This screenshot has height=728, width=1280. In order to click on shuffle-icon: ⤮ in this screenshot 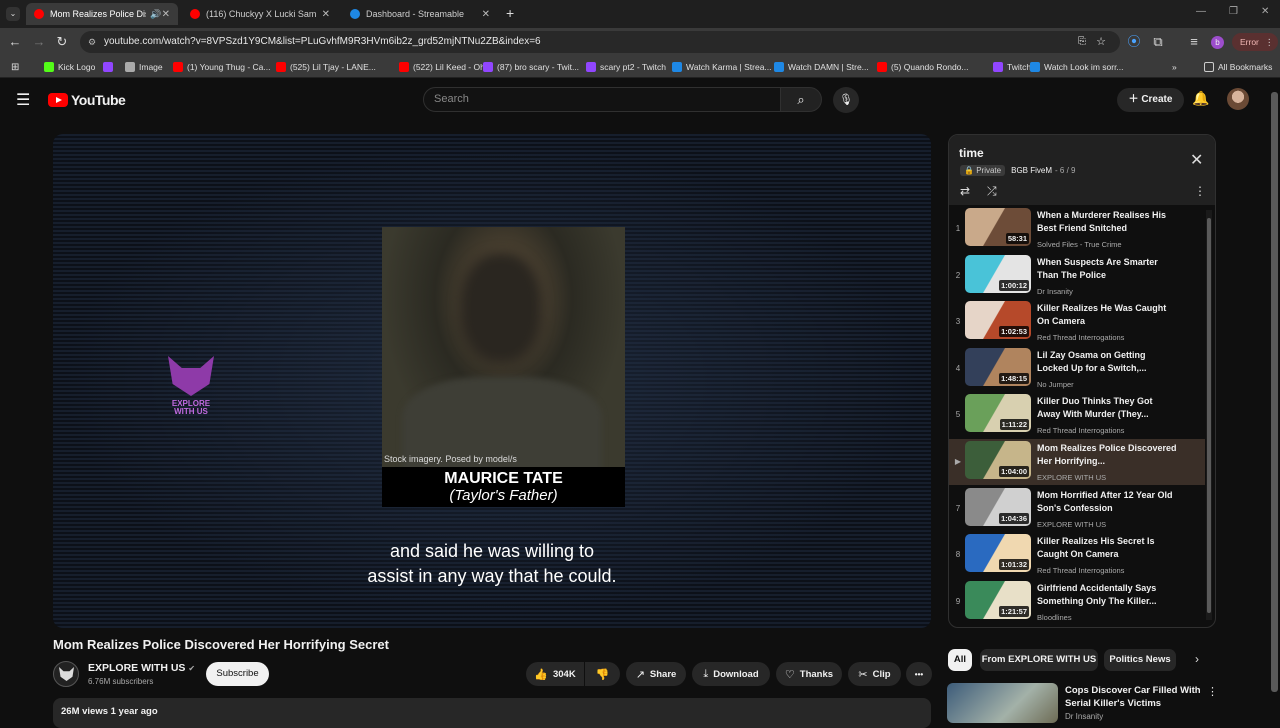, I will do `click(992, 191)`.